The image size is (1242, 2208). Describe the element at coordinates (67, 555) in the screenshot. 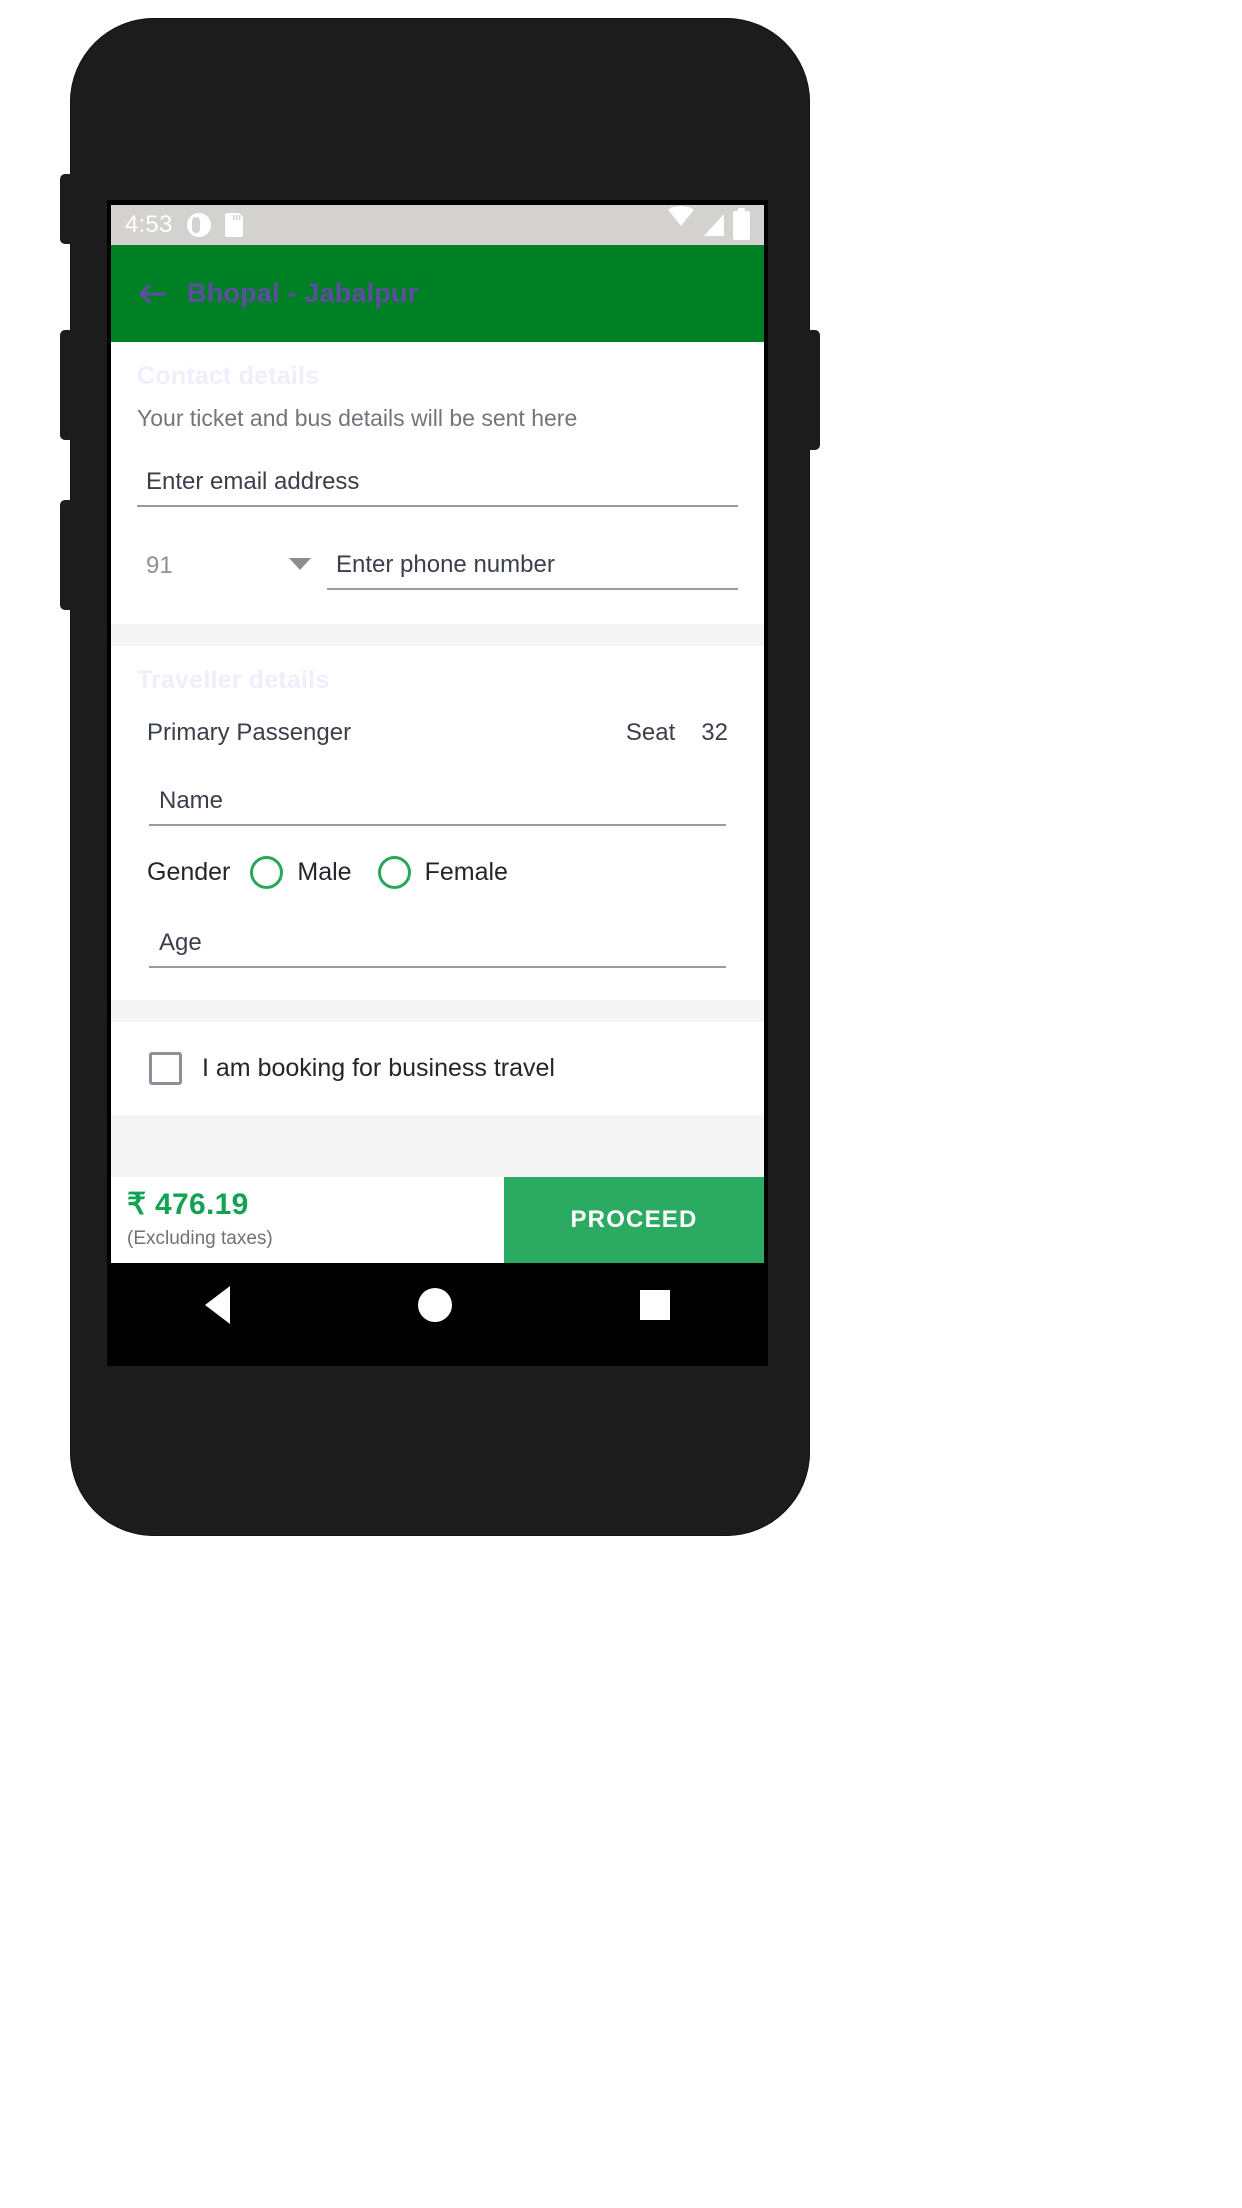

I see `volume-down-button` at that location.